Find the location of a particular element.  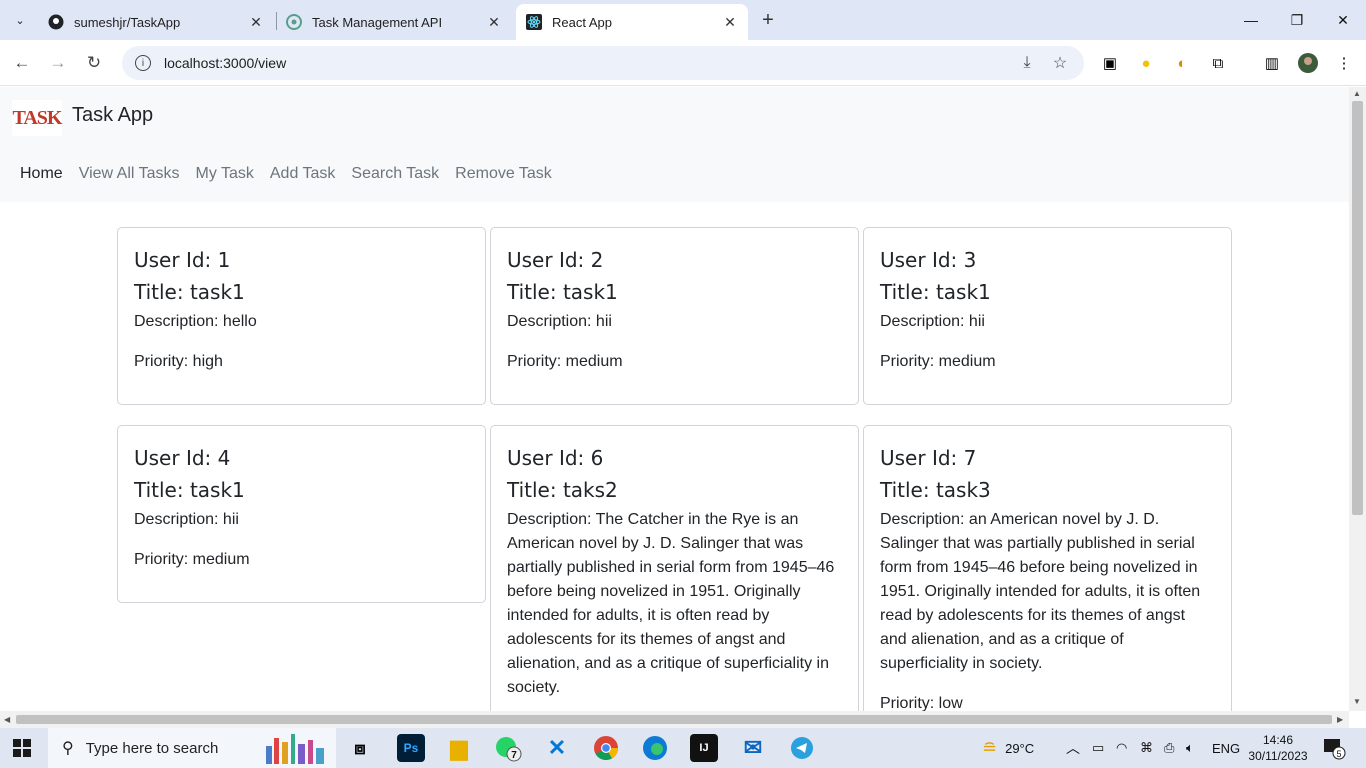

nav-my-task: My Task is located at coordinates (224, 174).